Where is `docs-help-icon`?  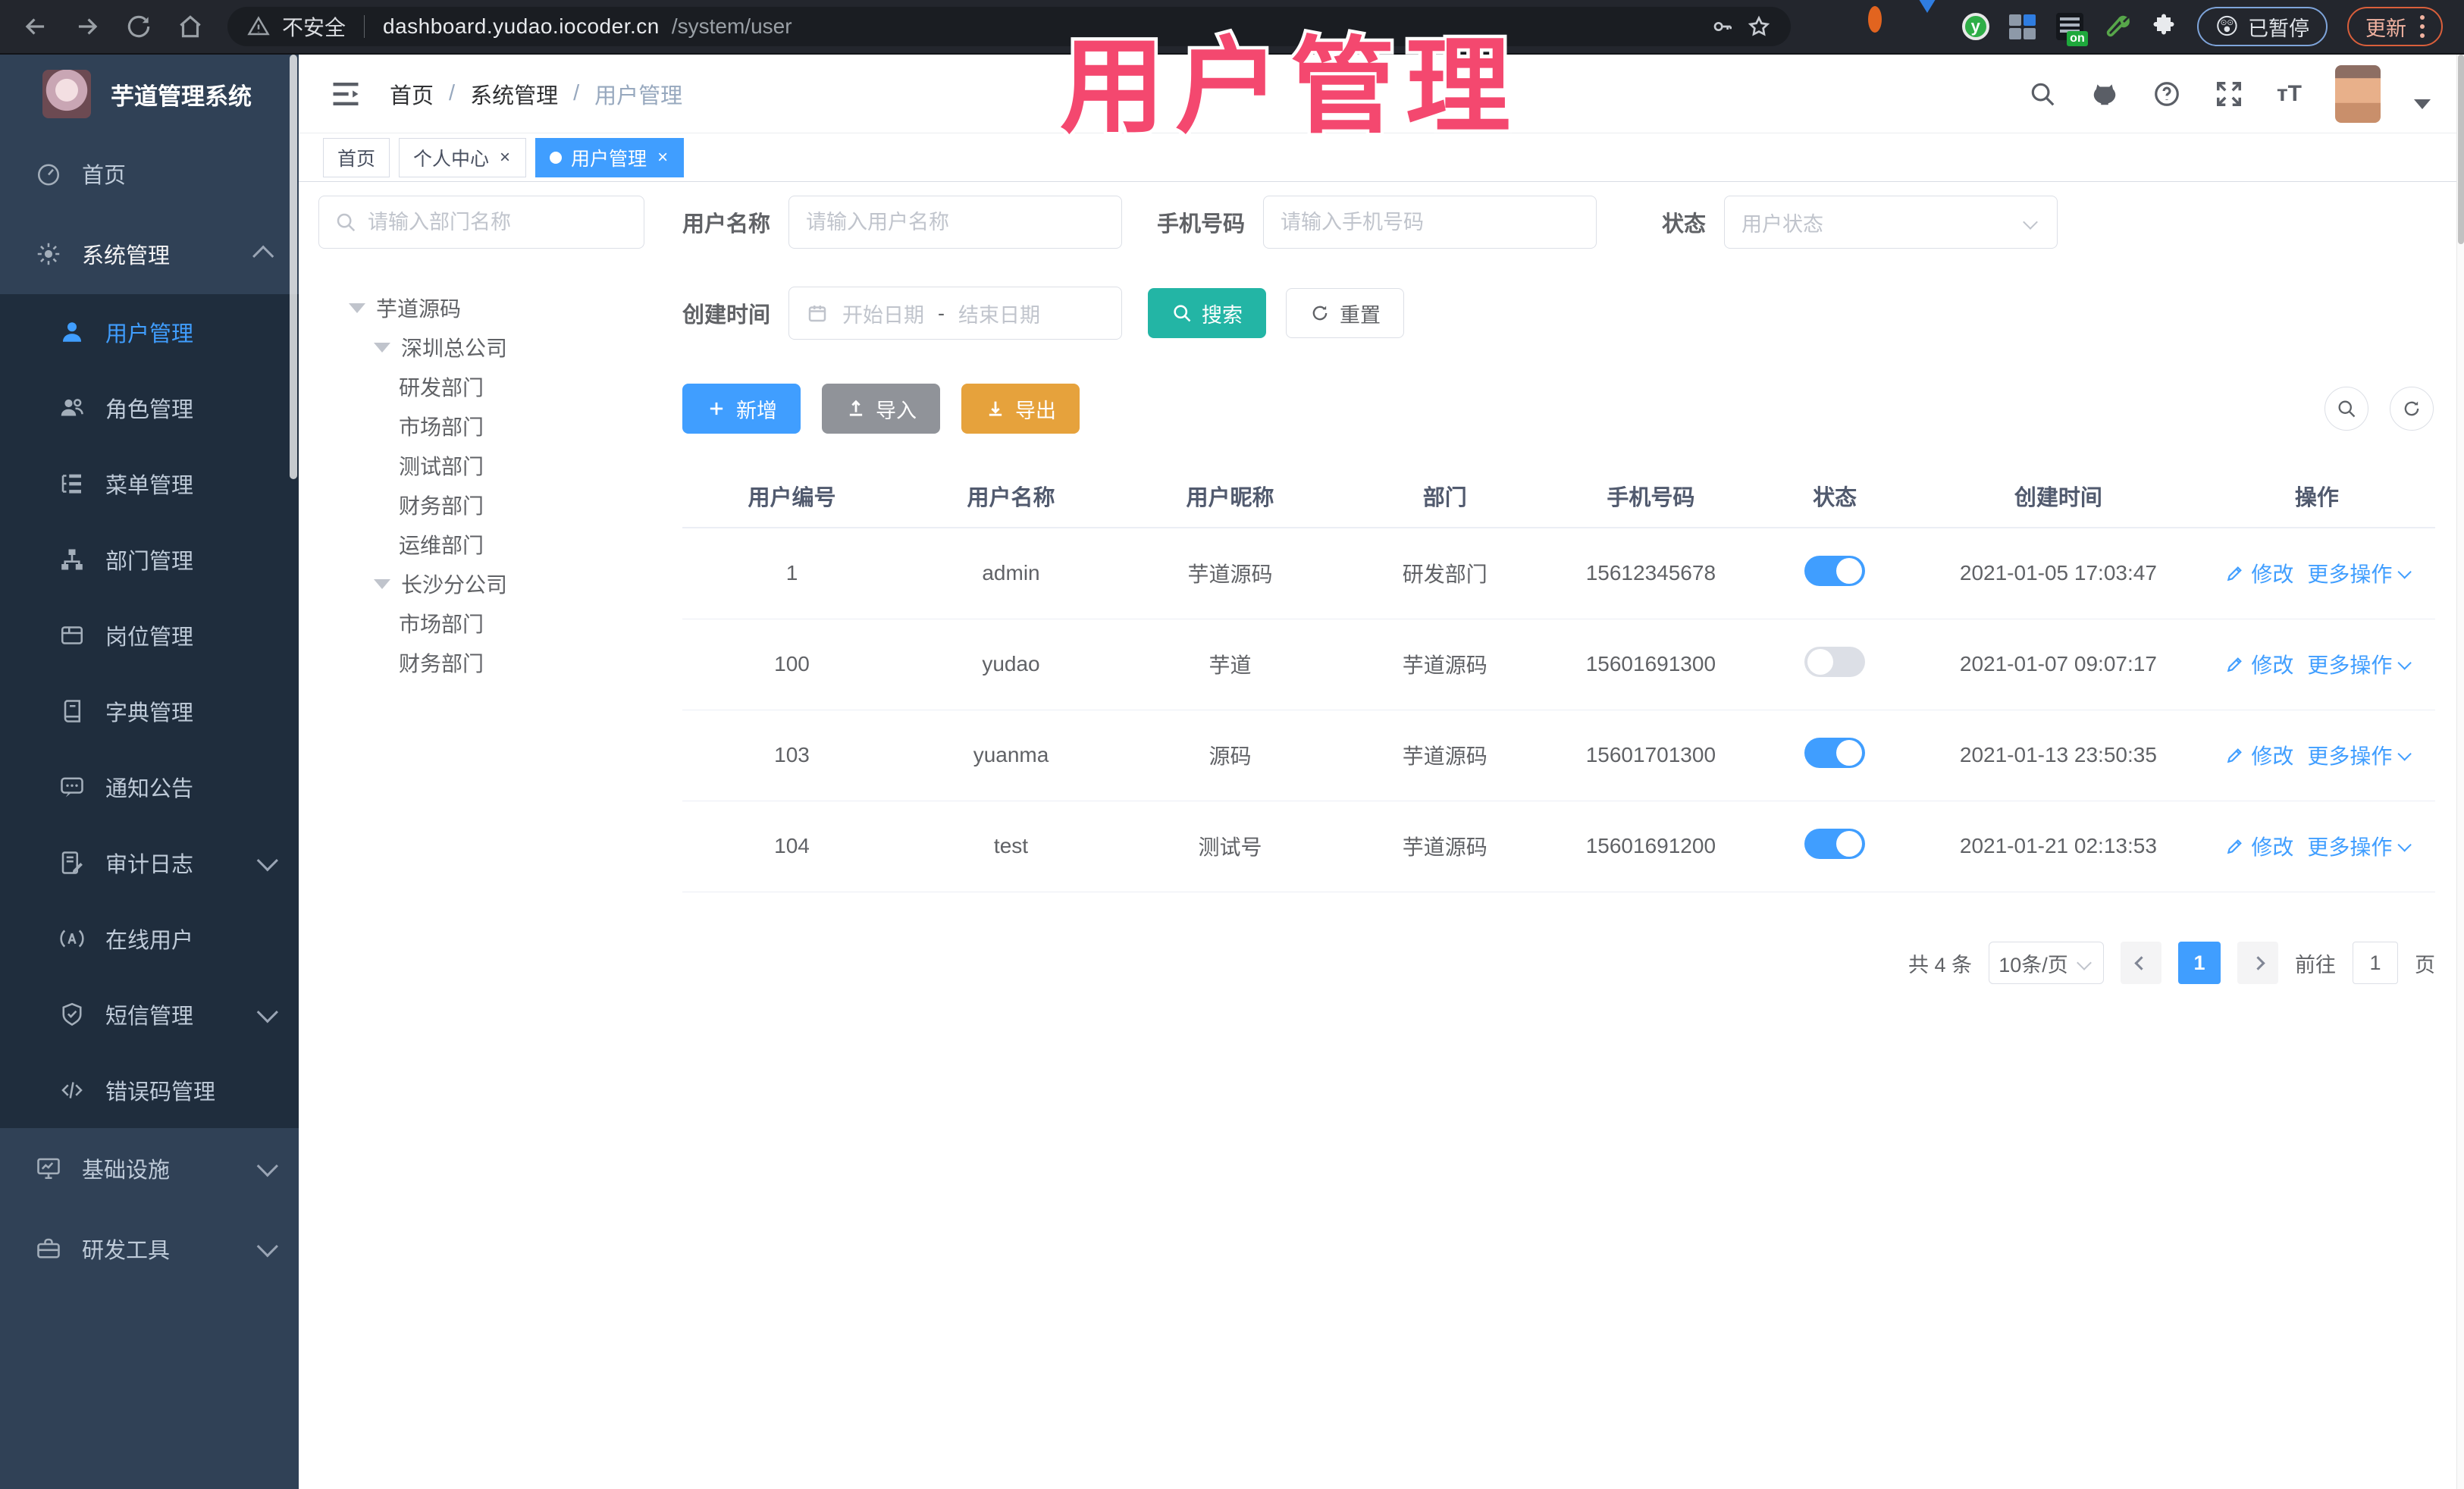
docs-help-icon is located at coordinates (2166, 94).